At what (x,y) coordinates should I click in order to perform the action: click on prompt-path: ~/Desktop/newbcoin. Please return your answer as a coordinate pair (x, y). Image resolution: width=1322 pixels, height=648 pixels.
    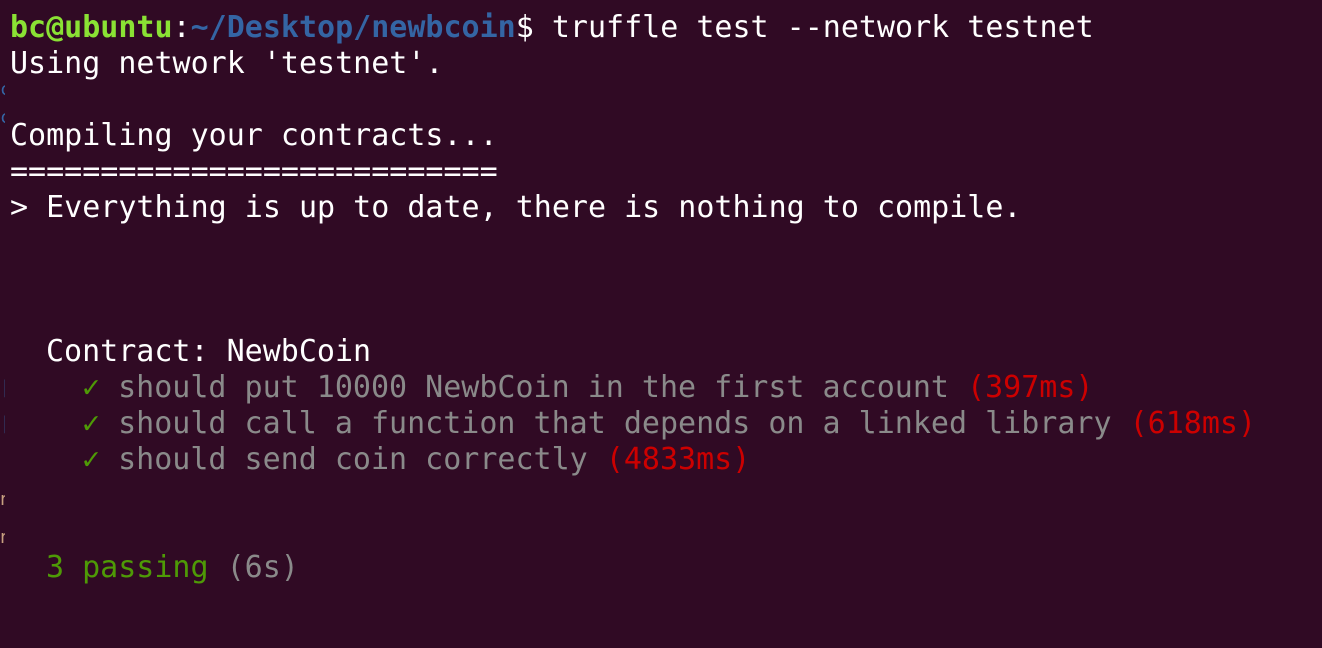
    Looking at the image, I should click on (353, 27).